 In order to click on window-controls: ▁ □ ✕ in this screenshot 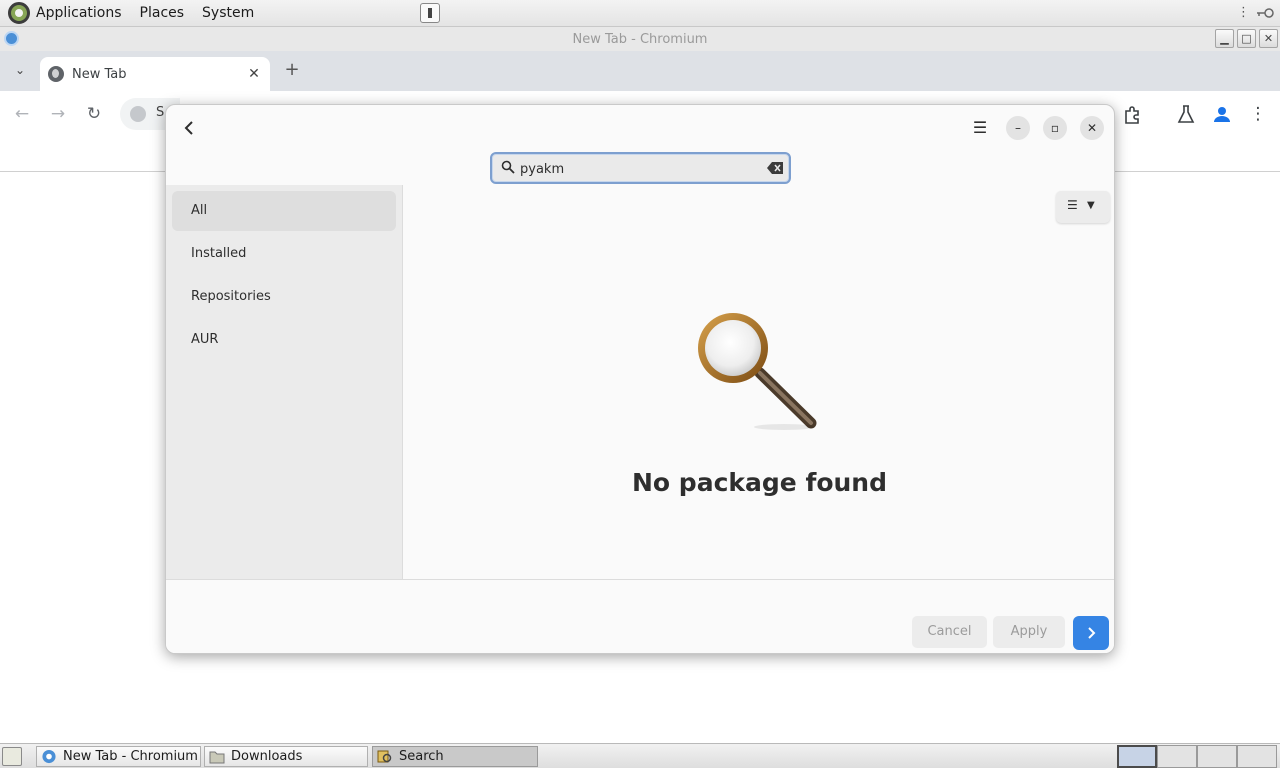, I will do `click(1246, 38)`.